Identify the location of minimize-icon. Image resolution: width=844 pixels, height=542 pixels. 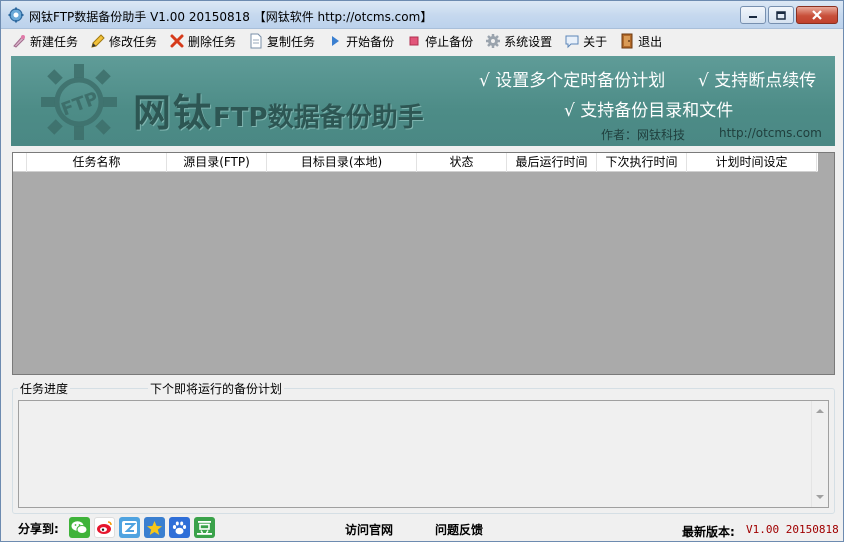
(753, 17).